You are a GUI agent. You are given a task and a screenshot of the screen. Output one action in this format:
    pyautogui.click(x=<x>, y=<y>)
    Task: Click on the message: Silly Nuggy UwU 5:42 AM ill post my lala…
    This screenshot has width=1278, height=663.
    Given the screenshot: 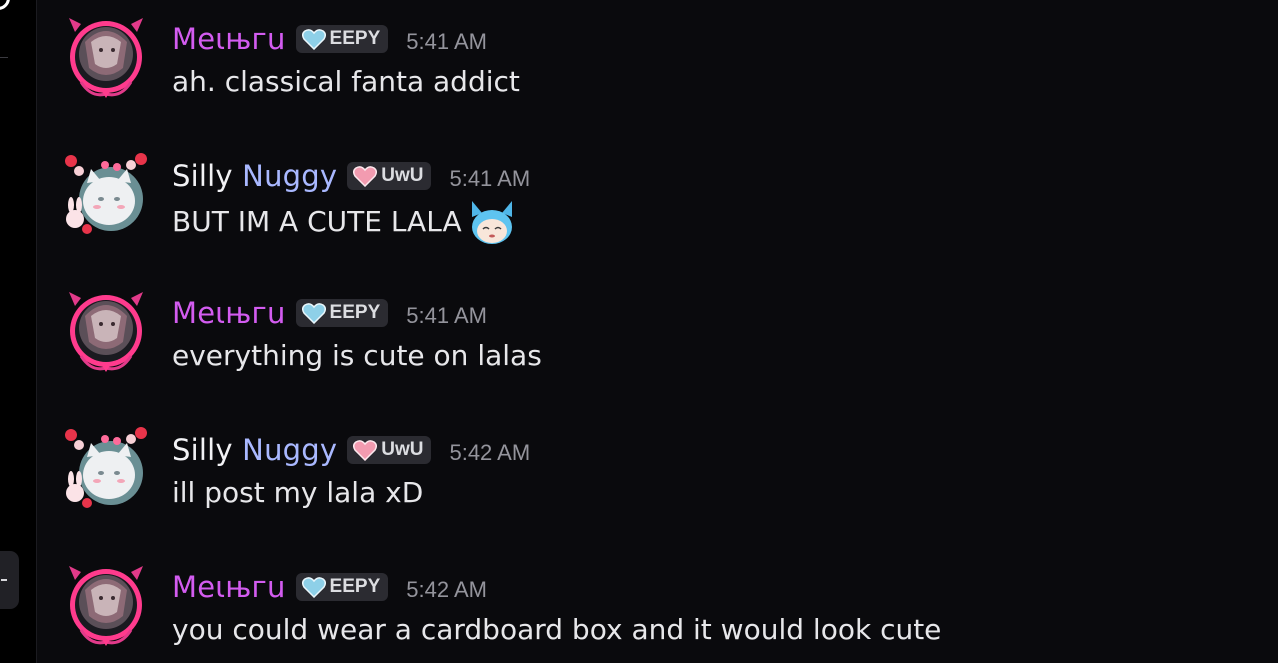 What is the action you would take?
    pyautogui.click(x=657, y=461)
    